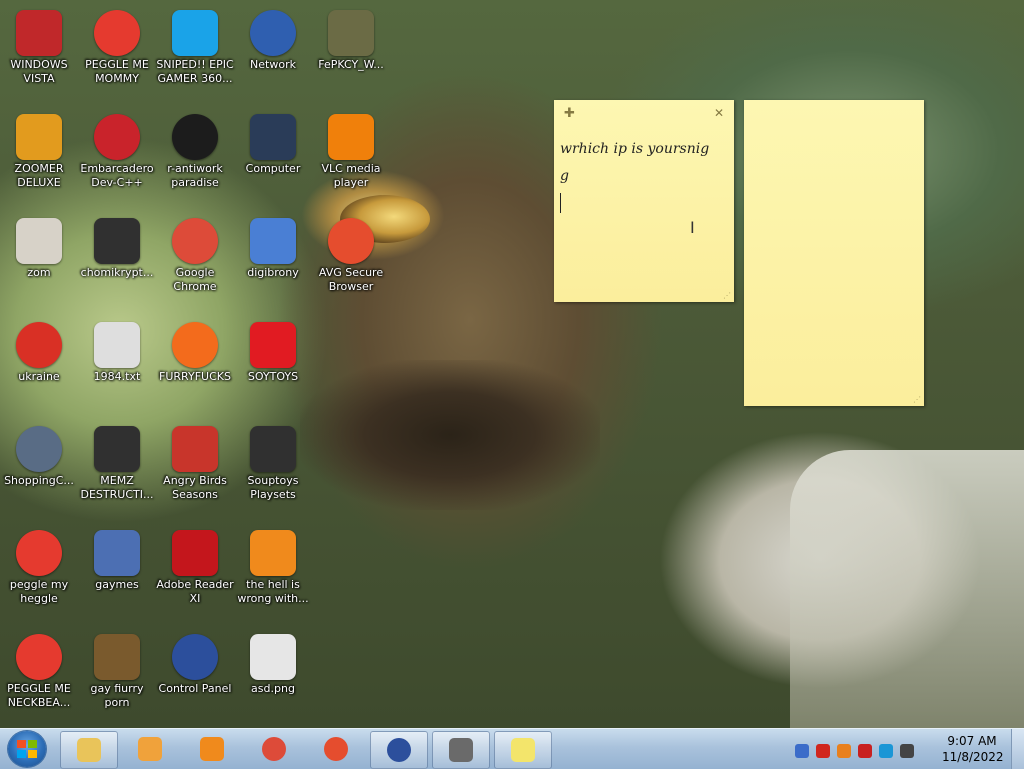  Describe the element at coordinates (117, 54) in the screenshot. I see `desktop-icon: PEGGLE ME MOMMY` at that location.